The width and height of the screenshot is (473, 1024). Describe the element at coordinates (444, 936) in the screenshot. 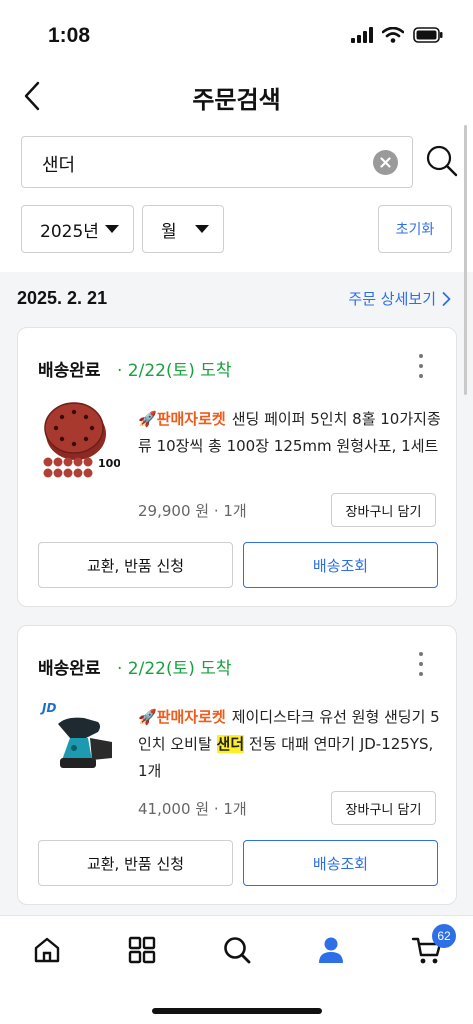

I see `cart-count-badge: 62` at that location.